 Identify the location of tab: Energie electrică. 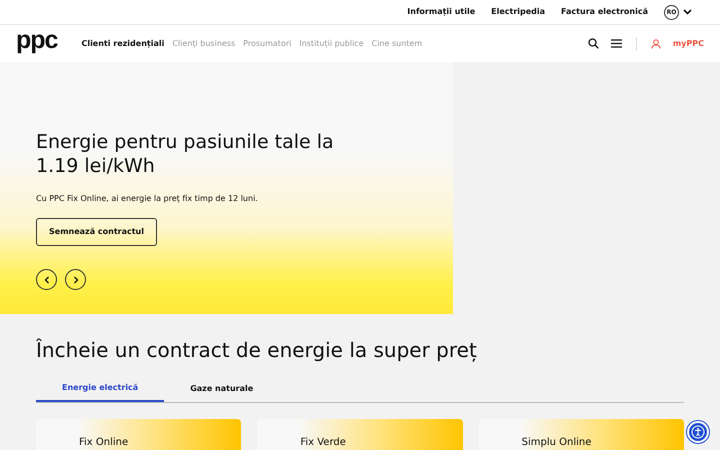
(100, 392).